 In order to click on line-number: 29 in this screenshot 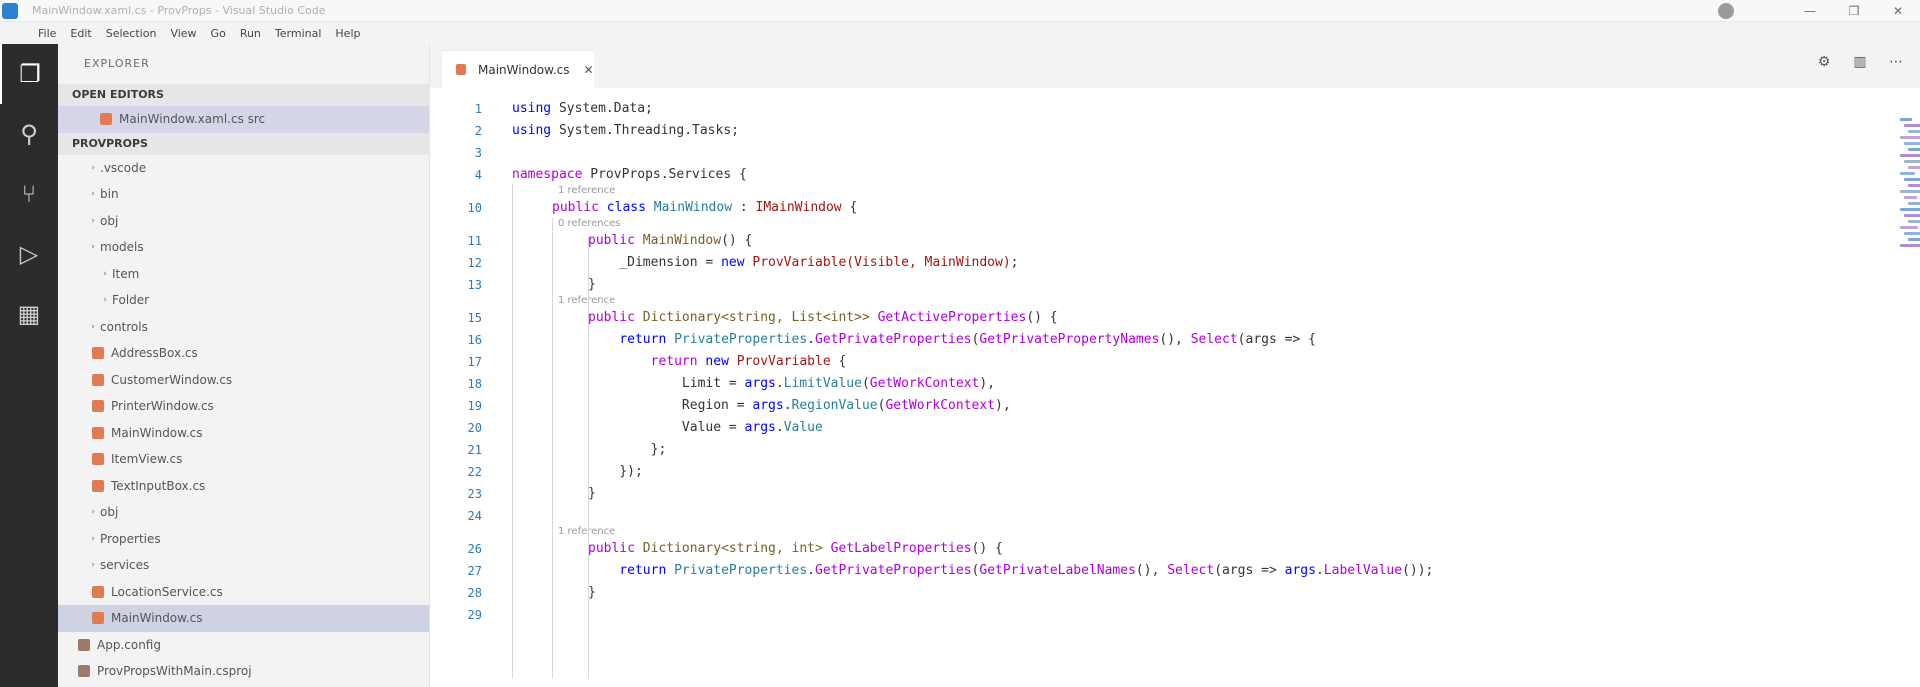, I will do `click(474, 615)`.